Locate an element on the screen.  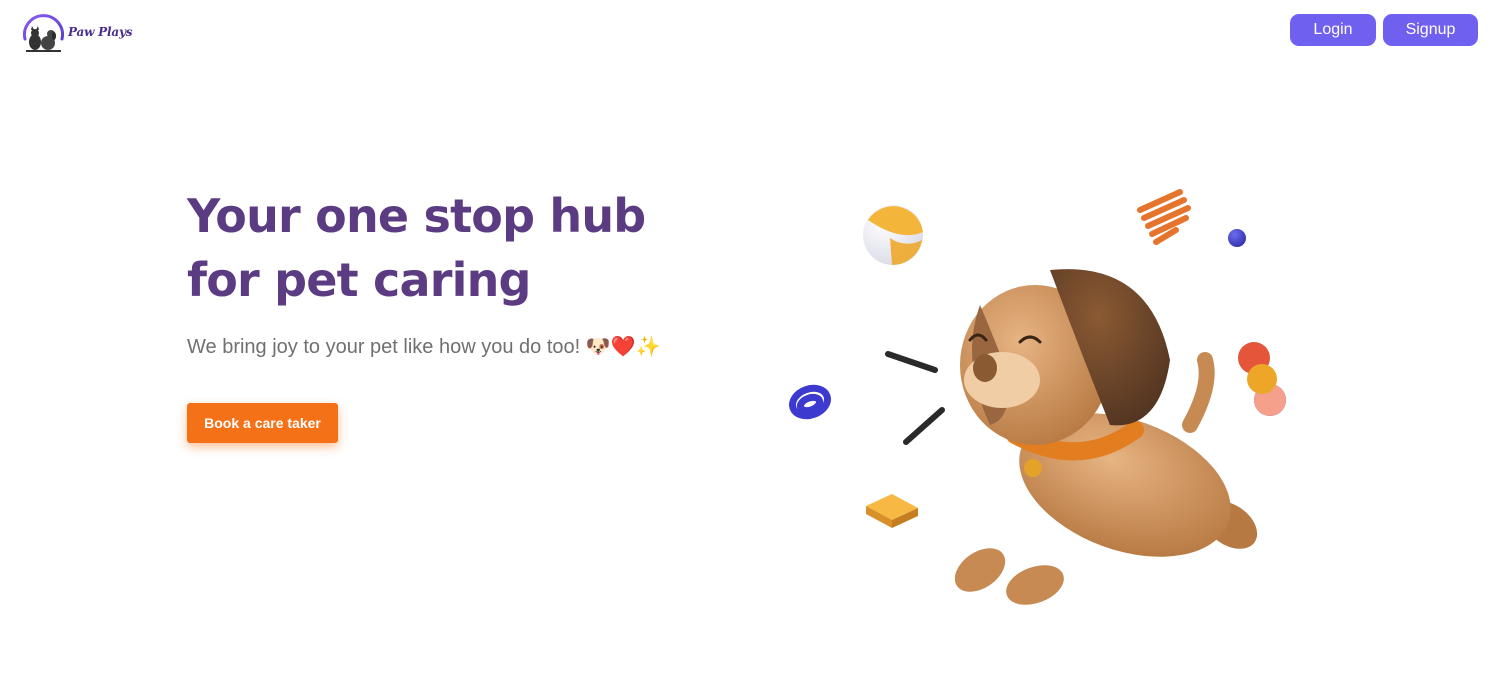
spring-toy-icon is located at coordinates (1164, 217).